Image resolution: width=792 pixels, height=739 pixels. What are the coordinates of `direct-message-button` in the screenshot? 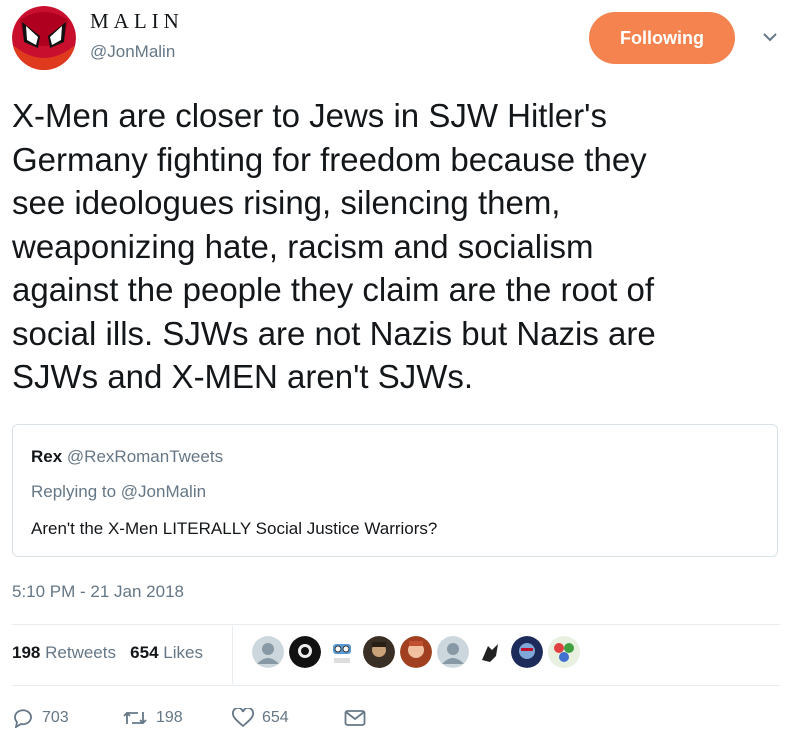 It's located at (359, 718).